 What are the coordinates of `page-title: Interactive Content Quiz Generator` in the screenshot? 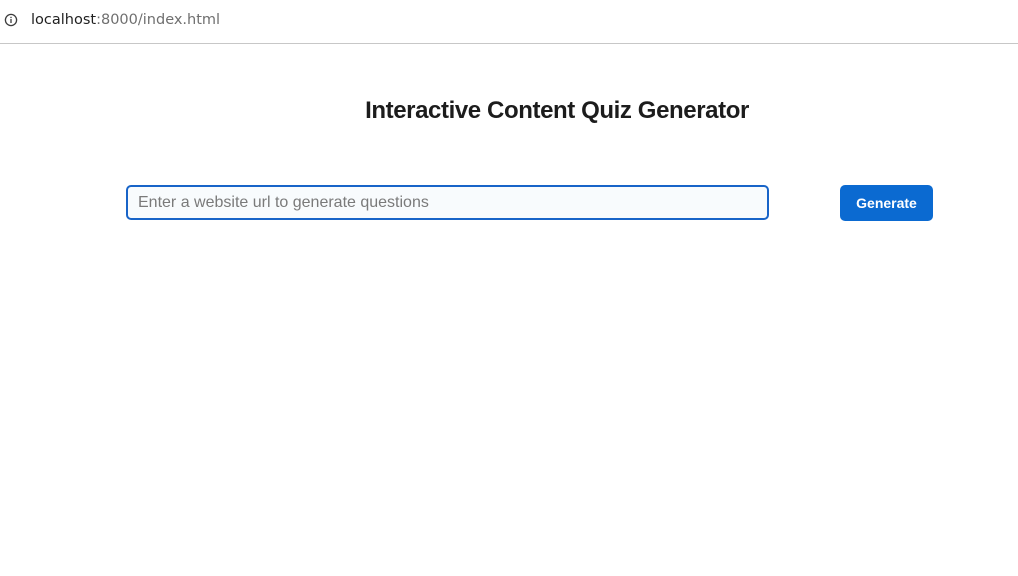 It's located at (557, 110).